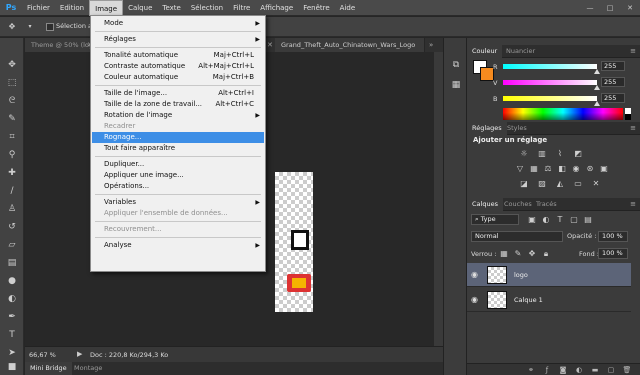 The height and width of the screenshot is (375, 640). Describe the element at coordinates (578, 154) in the screenshot. I see `exposure-icon: ◩` at that location.